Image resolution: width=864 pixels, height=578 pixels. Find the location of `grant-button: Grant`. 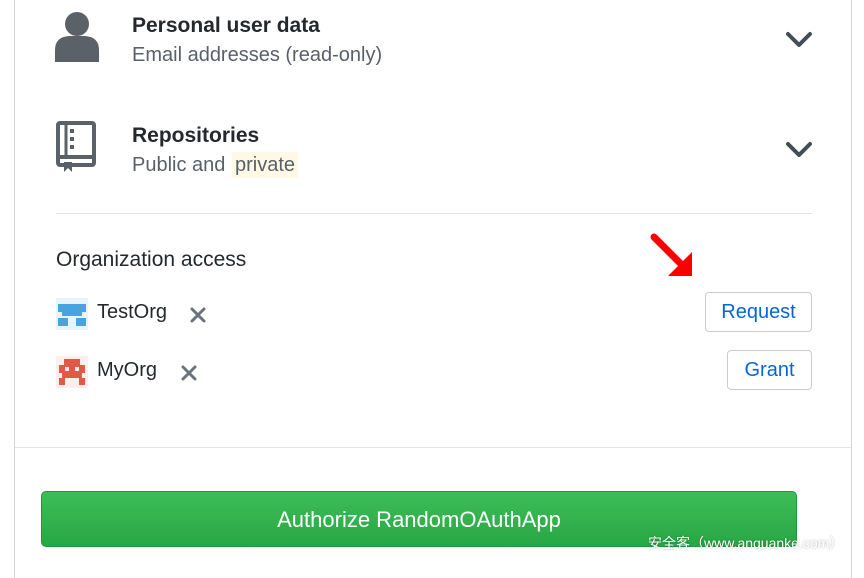

grant-button: Grant is located at coordinates (769, 370).